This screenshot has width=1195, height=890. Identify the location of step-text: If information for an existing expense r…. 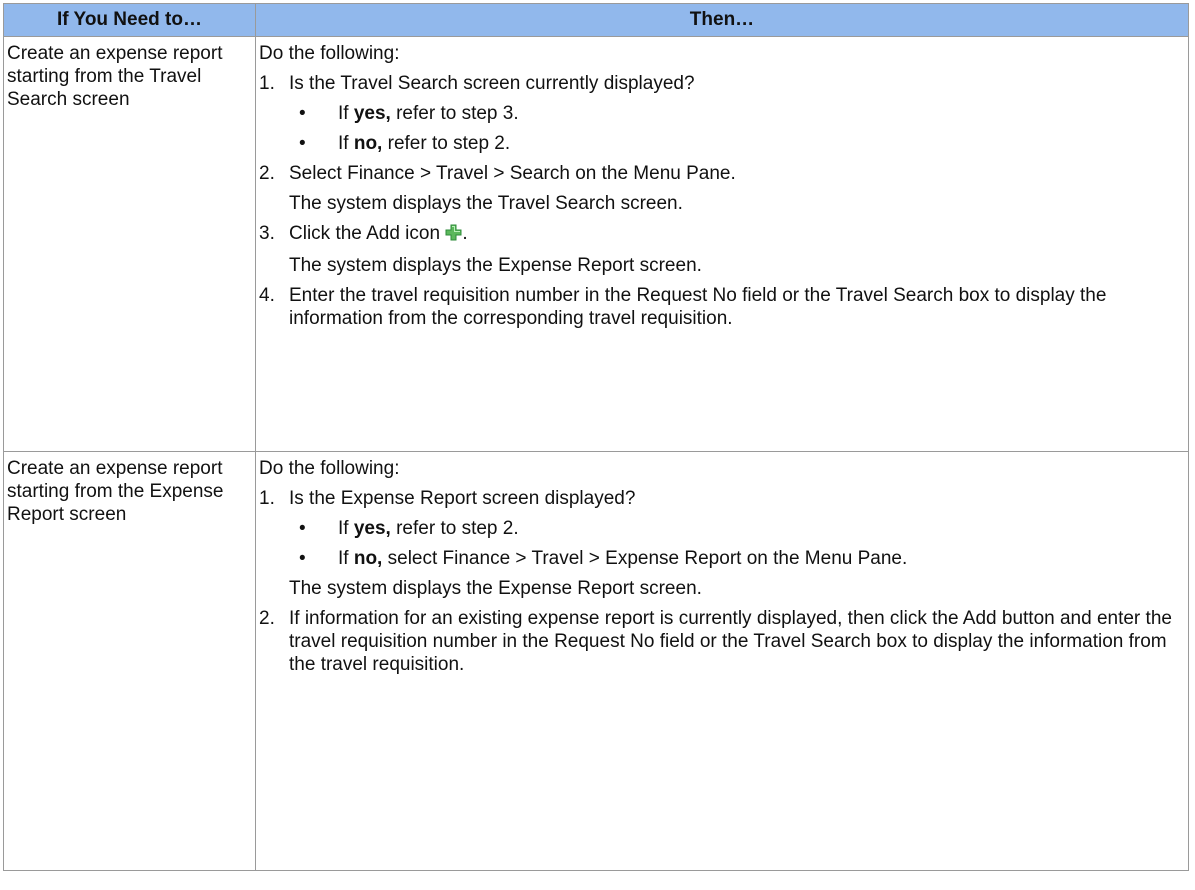
(730, 641).